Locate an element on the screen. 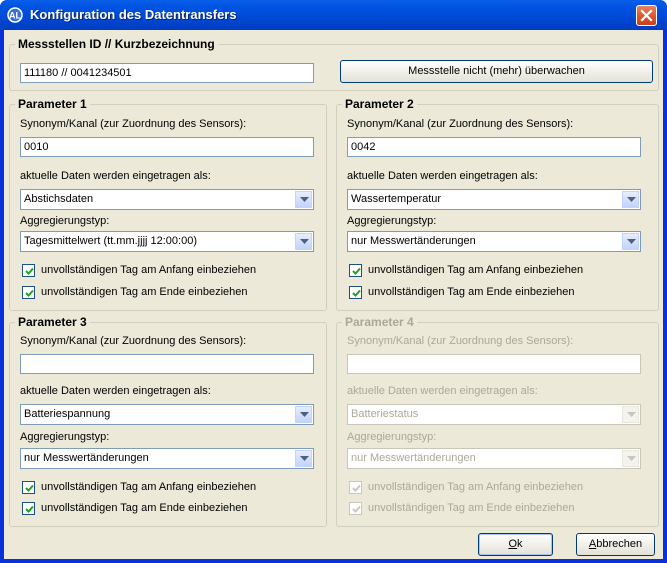  parameter-2-title: Parameter 2 is located at coordinates (379, 104).